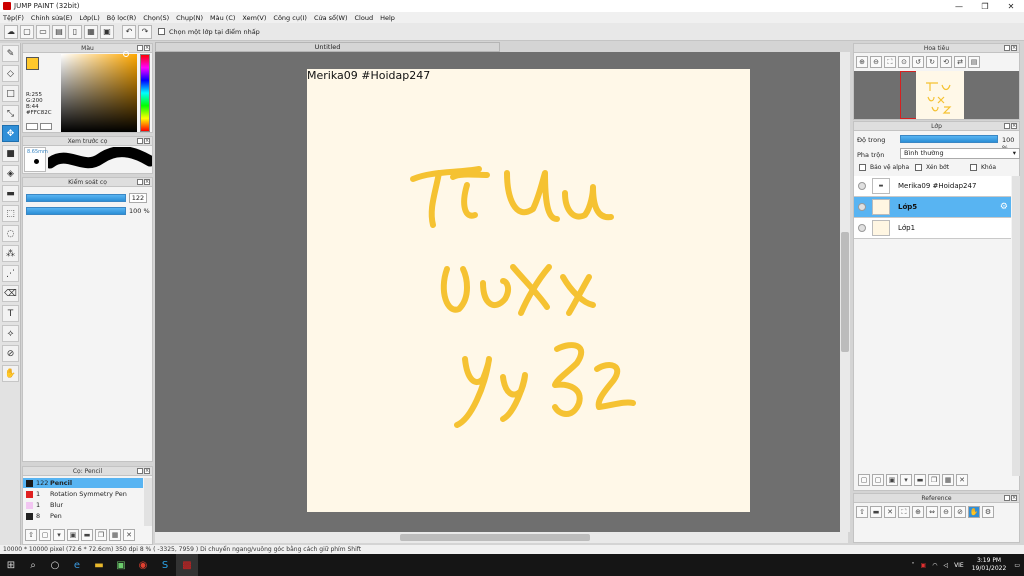 This screenshot has height=576, width=1024. What do you see at coordinates (932, 228) in the screenshot?
I see `layer-item-lop1: Lớp1` at bounding box center [932, 228].